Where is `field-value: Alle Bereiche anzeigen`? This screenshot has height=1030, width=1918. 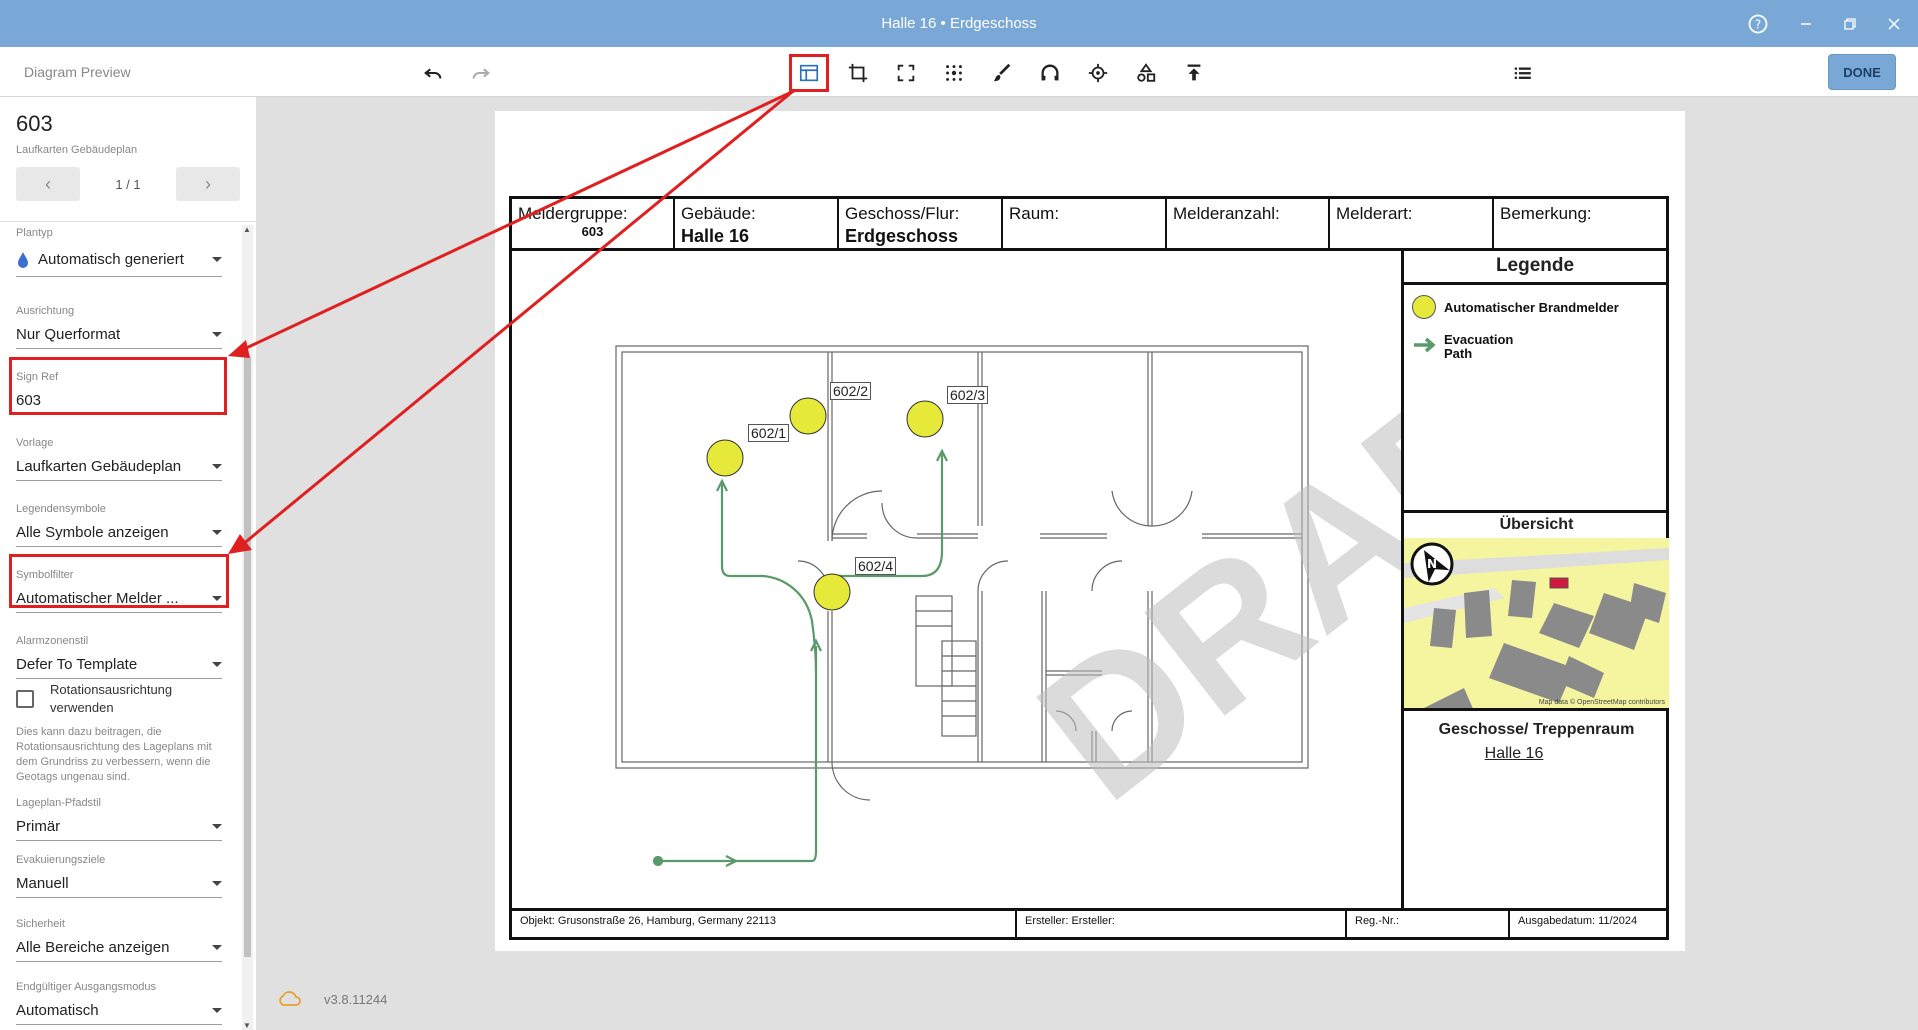
field-value: Alle Bereiche anzeigen is located at coordinates (93, 947).